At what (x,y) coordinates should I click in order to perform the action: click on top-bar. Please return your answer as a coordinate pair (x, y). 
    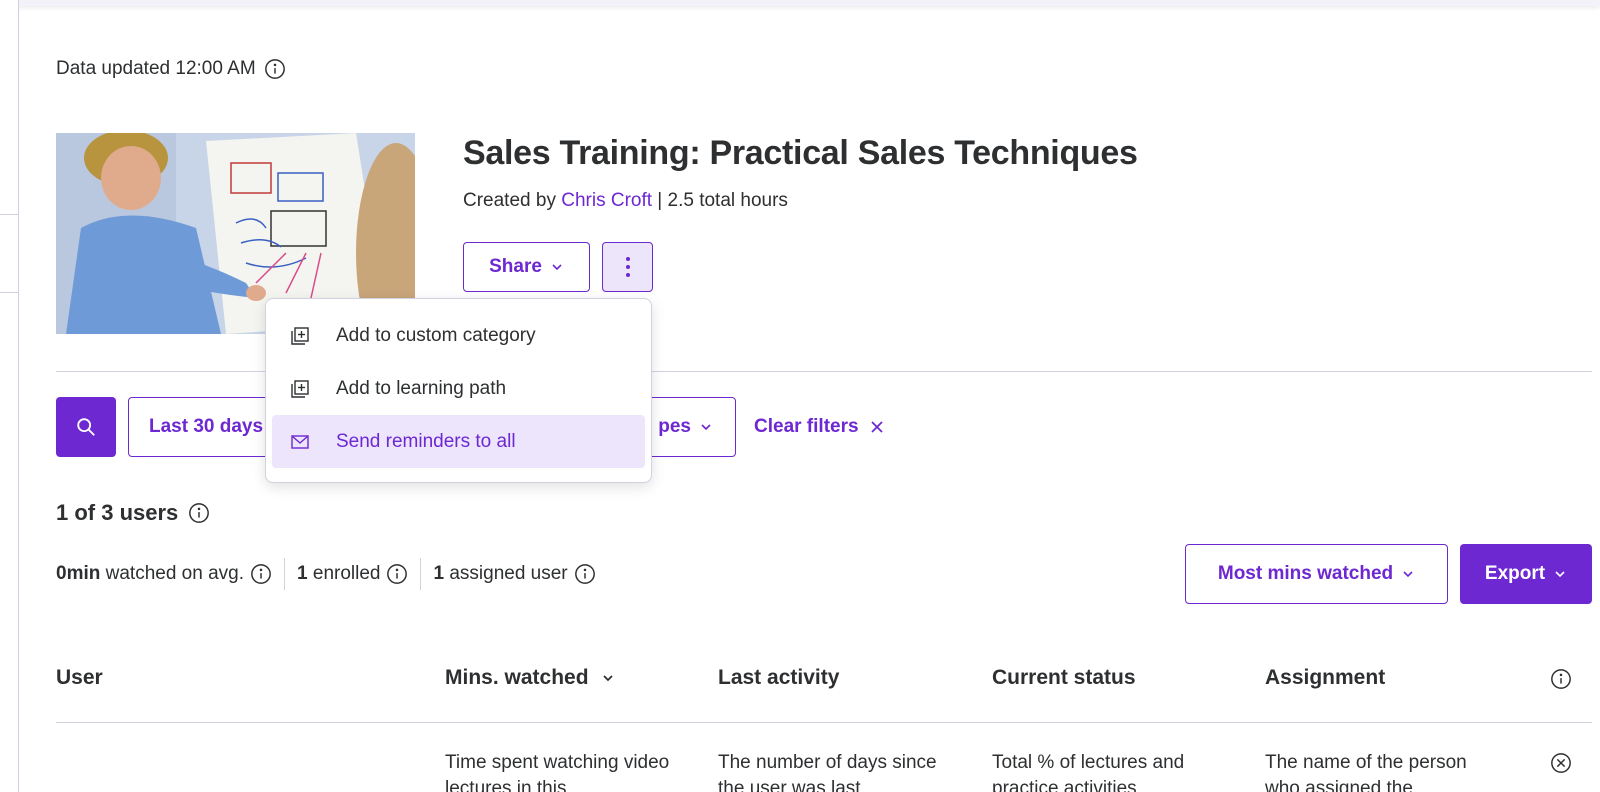
    Looking at the image, I should click on (800, 3).